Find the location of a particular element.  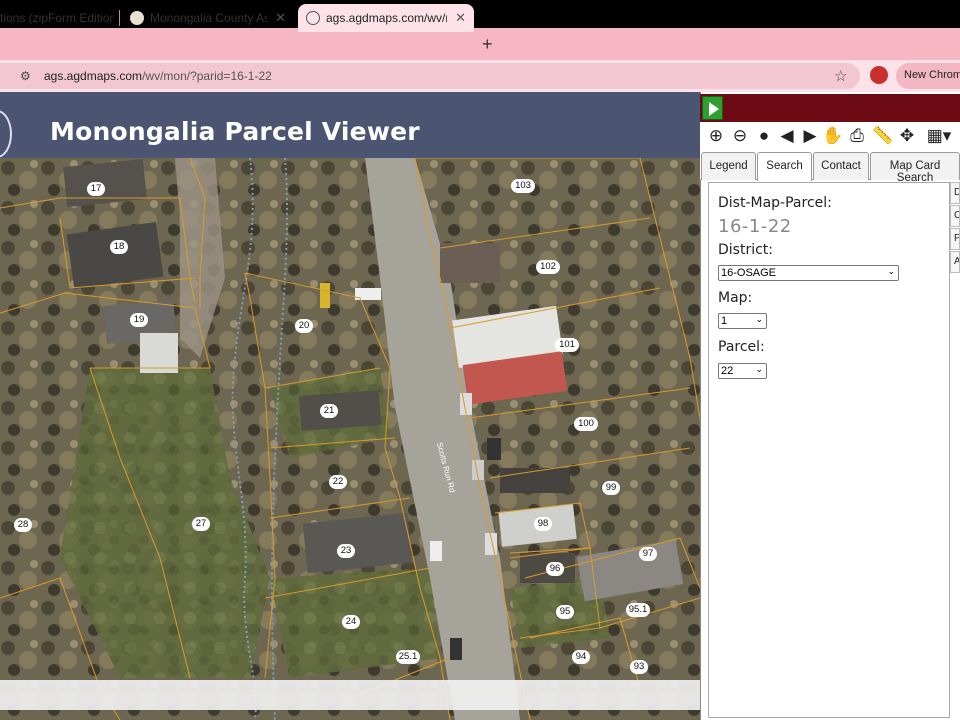

parcel-label: 18 is located at coordinates (119, 247).